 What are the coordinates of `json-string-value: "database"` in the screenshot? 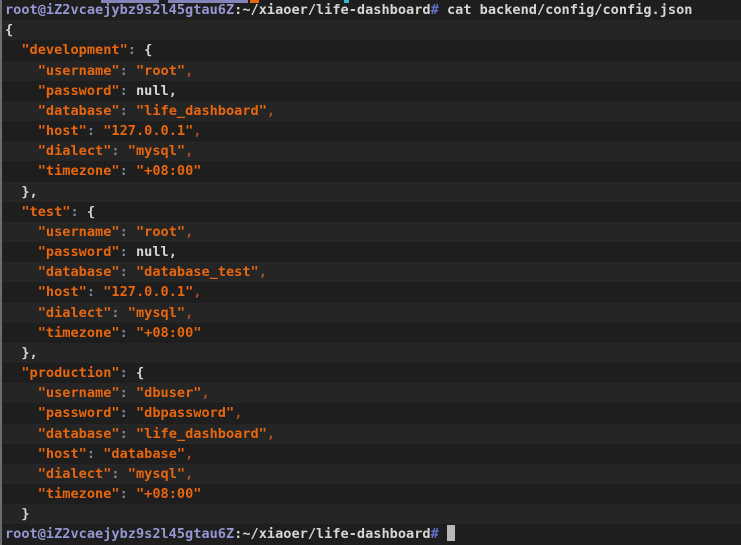 It's located at (144, 453).